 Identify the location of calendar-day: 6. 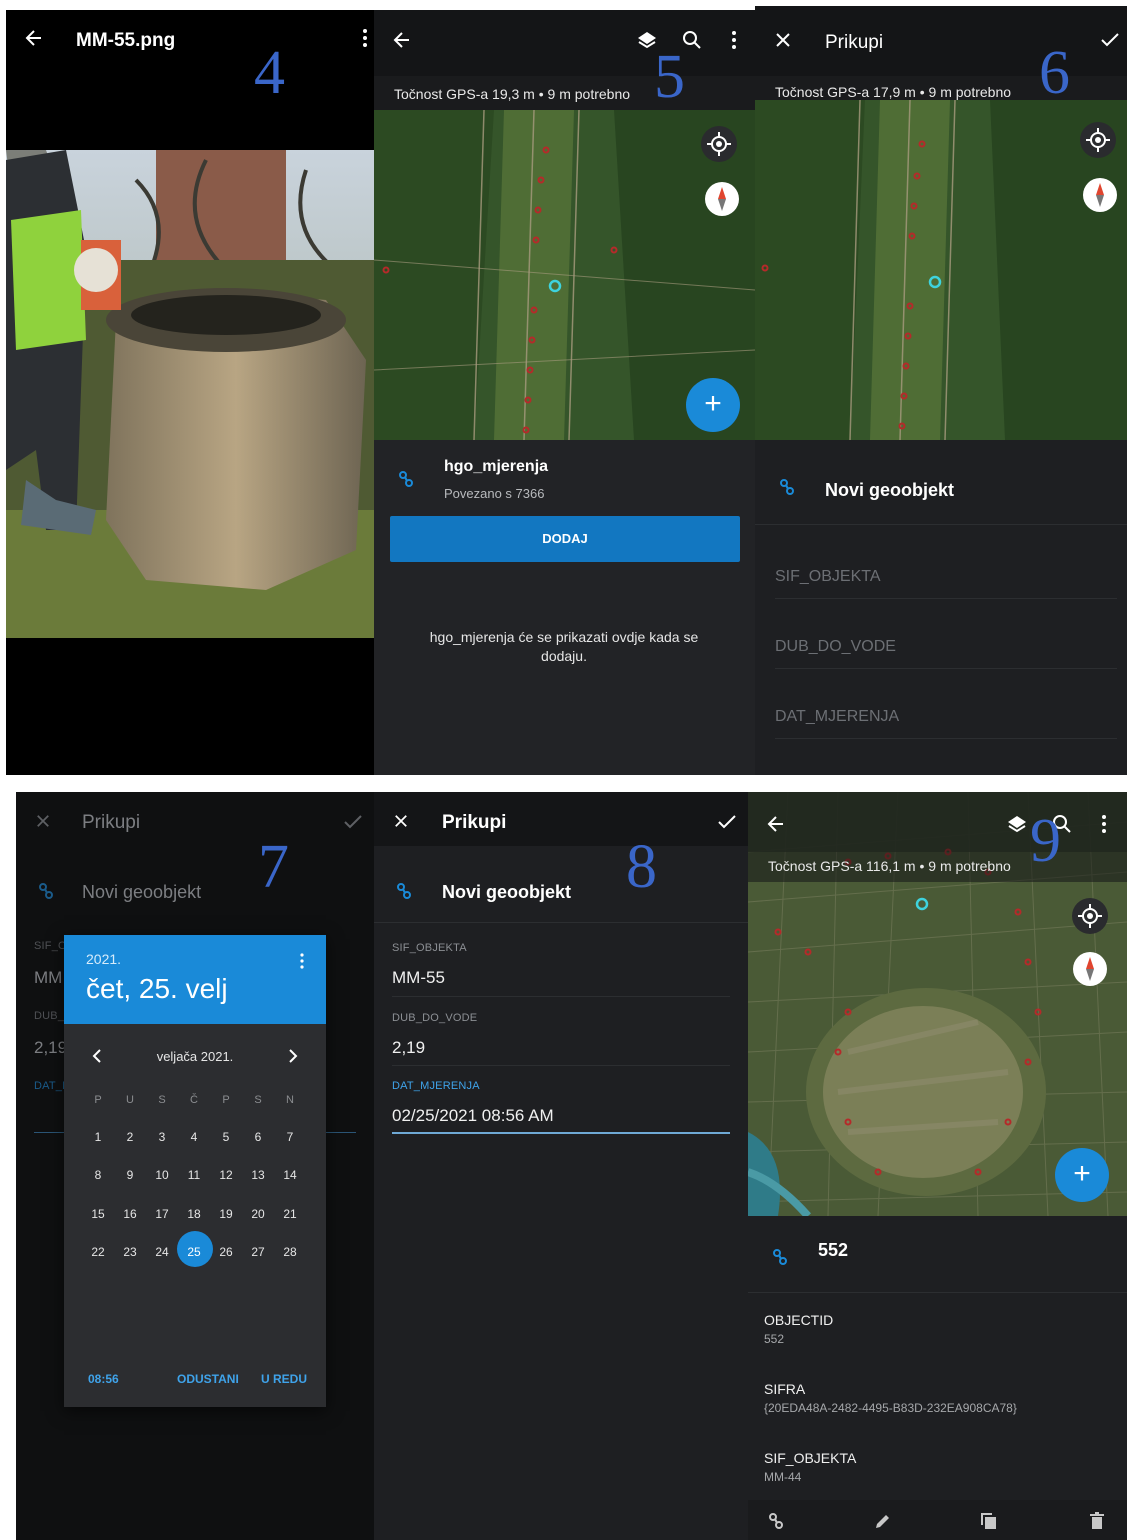
(258, 1137).